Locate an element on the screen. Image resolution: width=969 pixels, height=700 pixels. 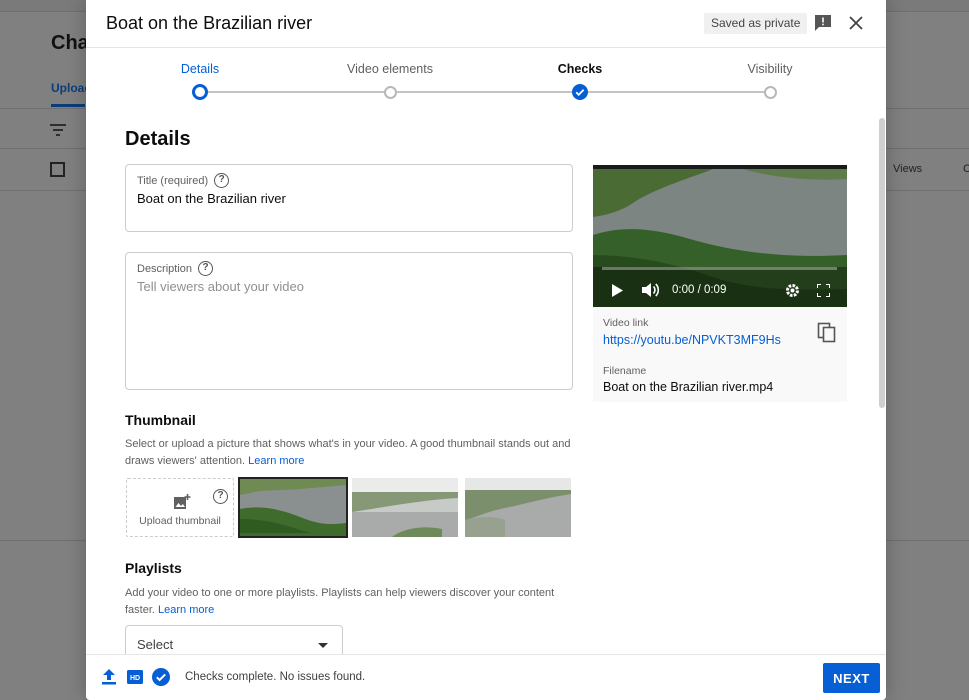
settings-icon is located at coordinates (792, 290).